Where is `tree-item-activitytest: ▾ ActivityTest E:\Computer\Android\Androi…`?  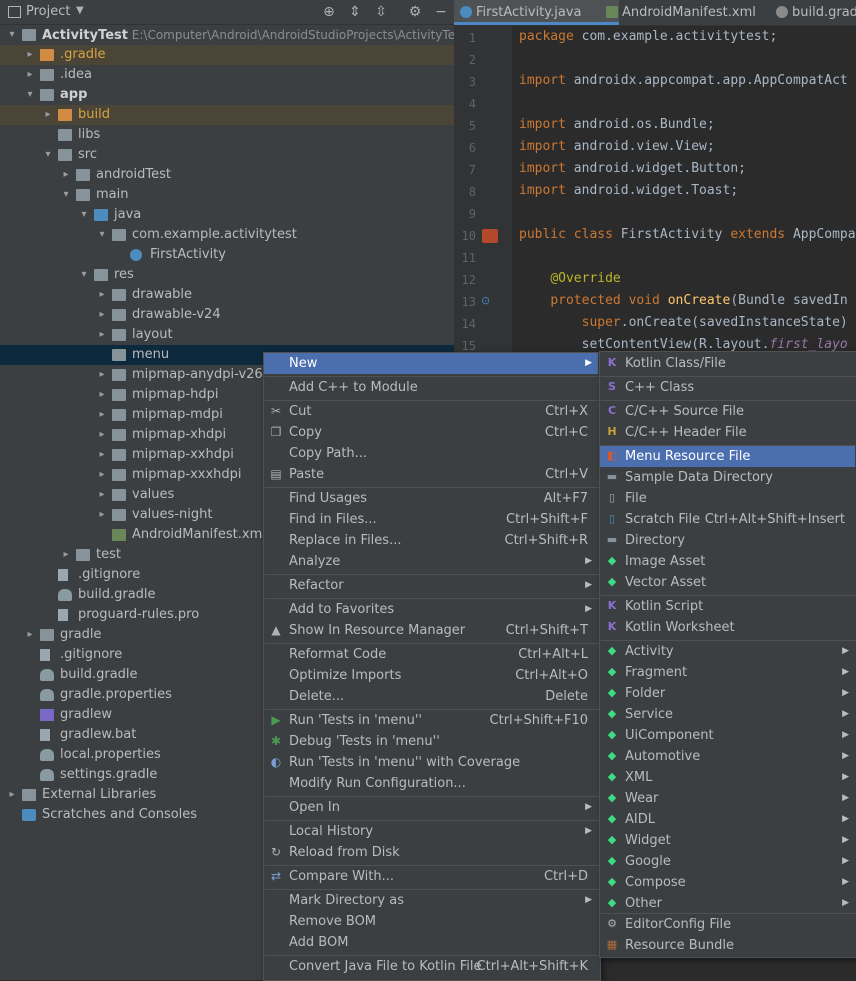
tree-item-activitytest: ▾ ActivityTest E:\Computer\Android\Androi… is located at coordinates (233, 35).